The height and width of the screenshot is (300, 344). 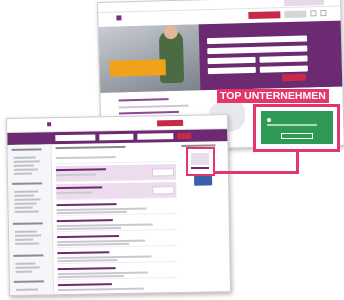 What do you see at coordinates (143, 100) in the screenshot?
I see `section-heading` at bounding box center [143, 100].